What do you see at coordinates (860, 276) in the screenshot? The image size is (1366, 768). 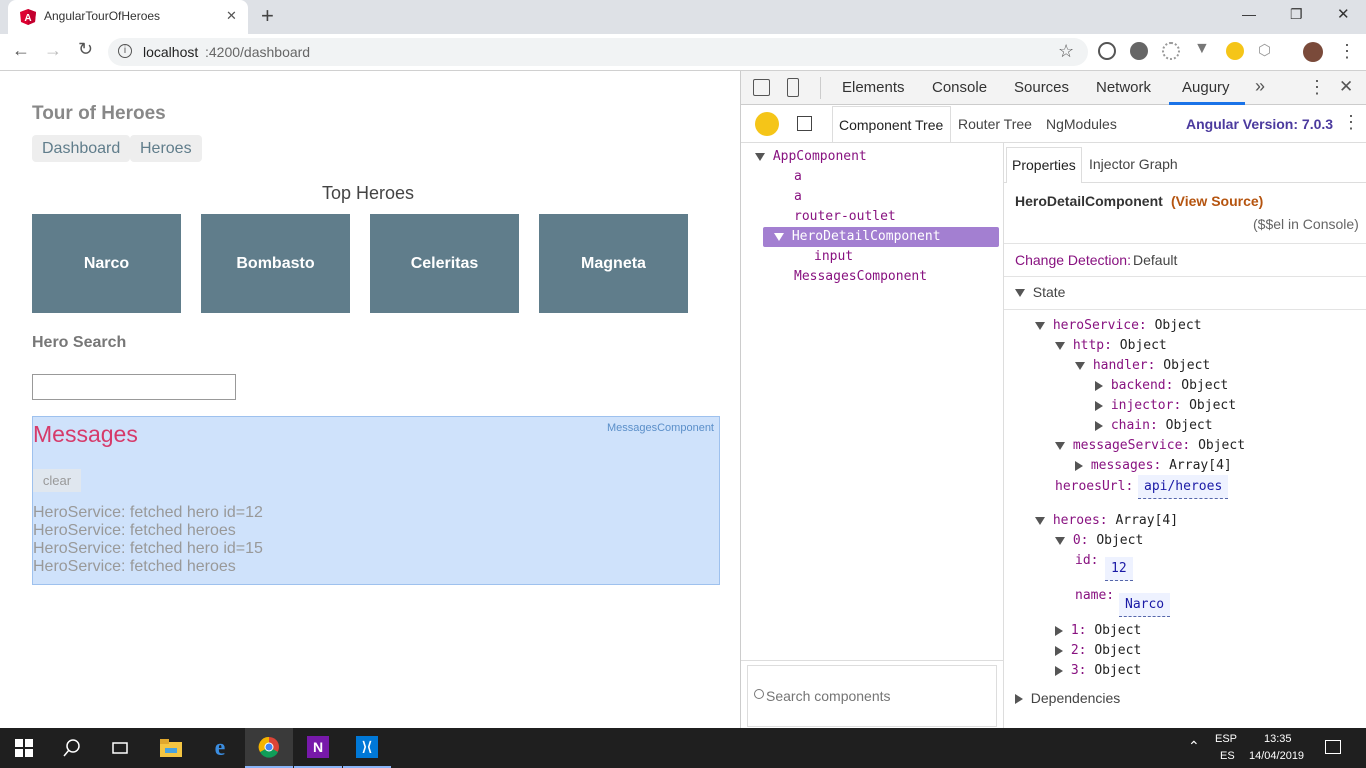 I see `tree-node-messages: MessagesComponent` at bounding box center [860, 276].